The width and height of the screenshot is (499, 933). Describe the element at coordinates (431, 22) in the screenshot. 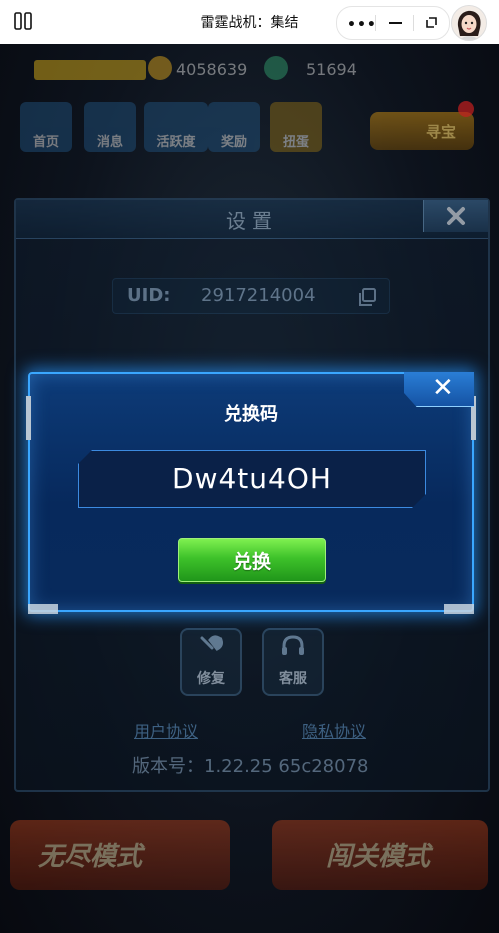

I see `restore-window-icon` at that location.